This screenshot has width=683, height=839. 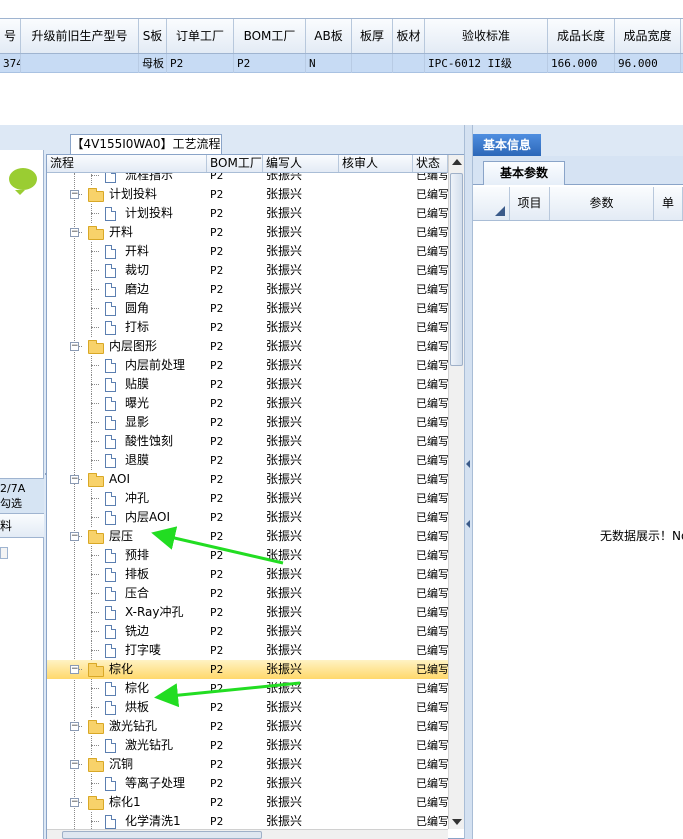 What do you see at coordinates (247, 251) in the screenshot?
I see `tree-step-row: 开料 P2 张振兴 已编写` at bounding box center [247, 251].